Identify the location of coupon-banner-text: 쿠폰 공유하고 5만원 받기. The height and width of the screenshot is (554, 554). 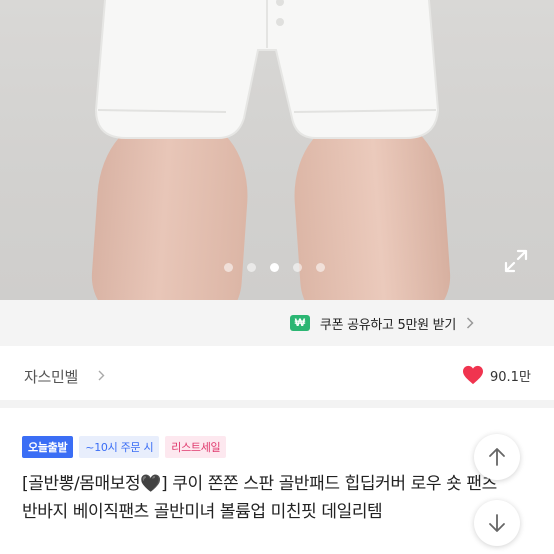
(387, 325).